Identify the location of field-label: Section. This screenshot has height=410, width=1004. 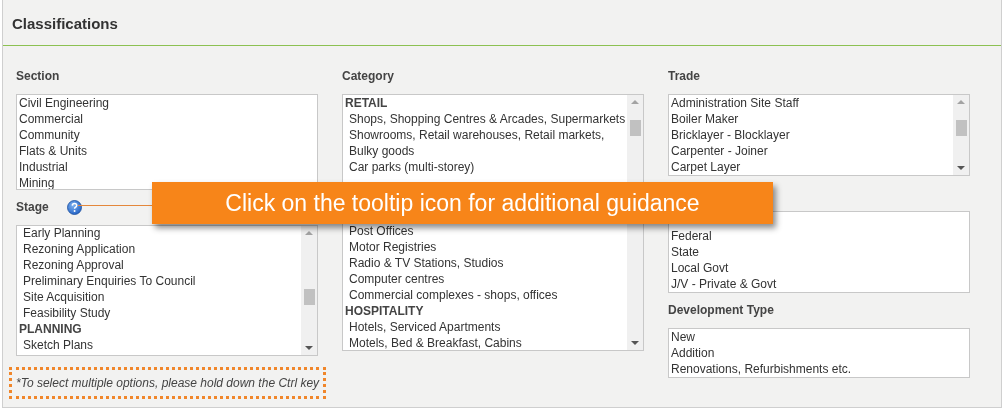
(38, 76).